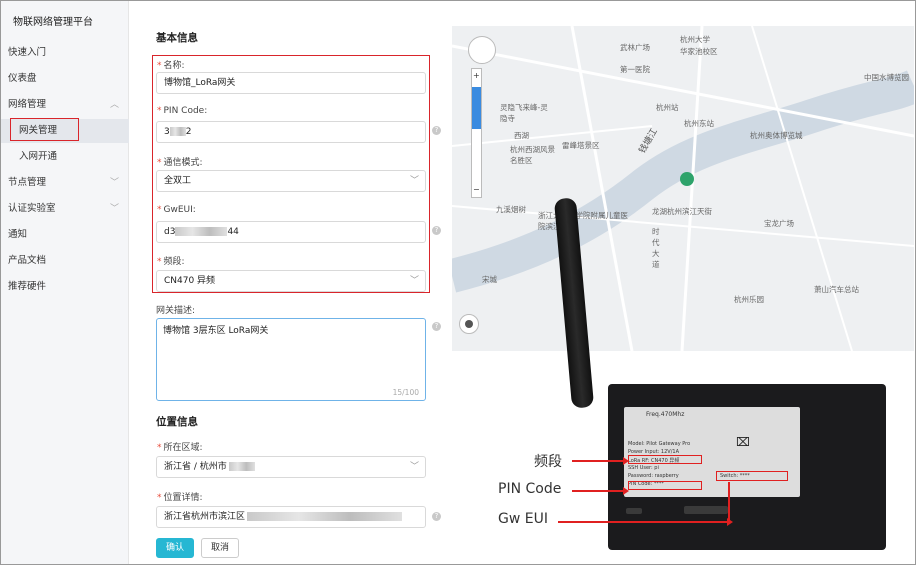 Image resolution: width=916 pixels, height=565 pixels. I want to click on sidebar-item-docs: 产品文档, so click(65, 261).